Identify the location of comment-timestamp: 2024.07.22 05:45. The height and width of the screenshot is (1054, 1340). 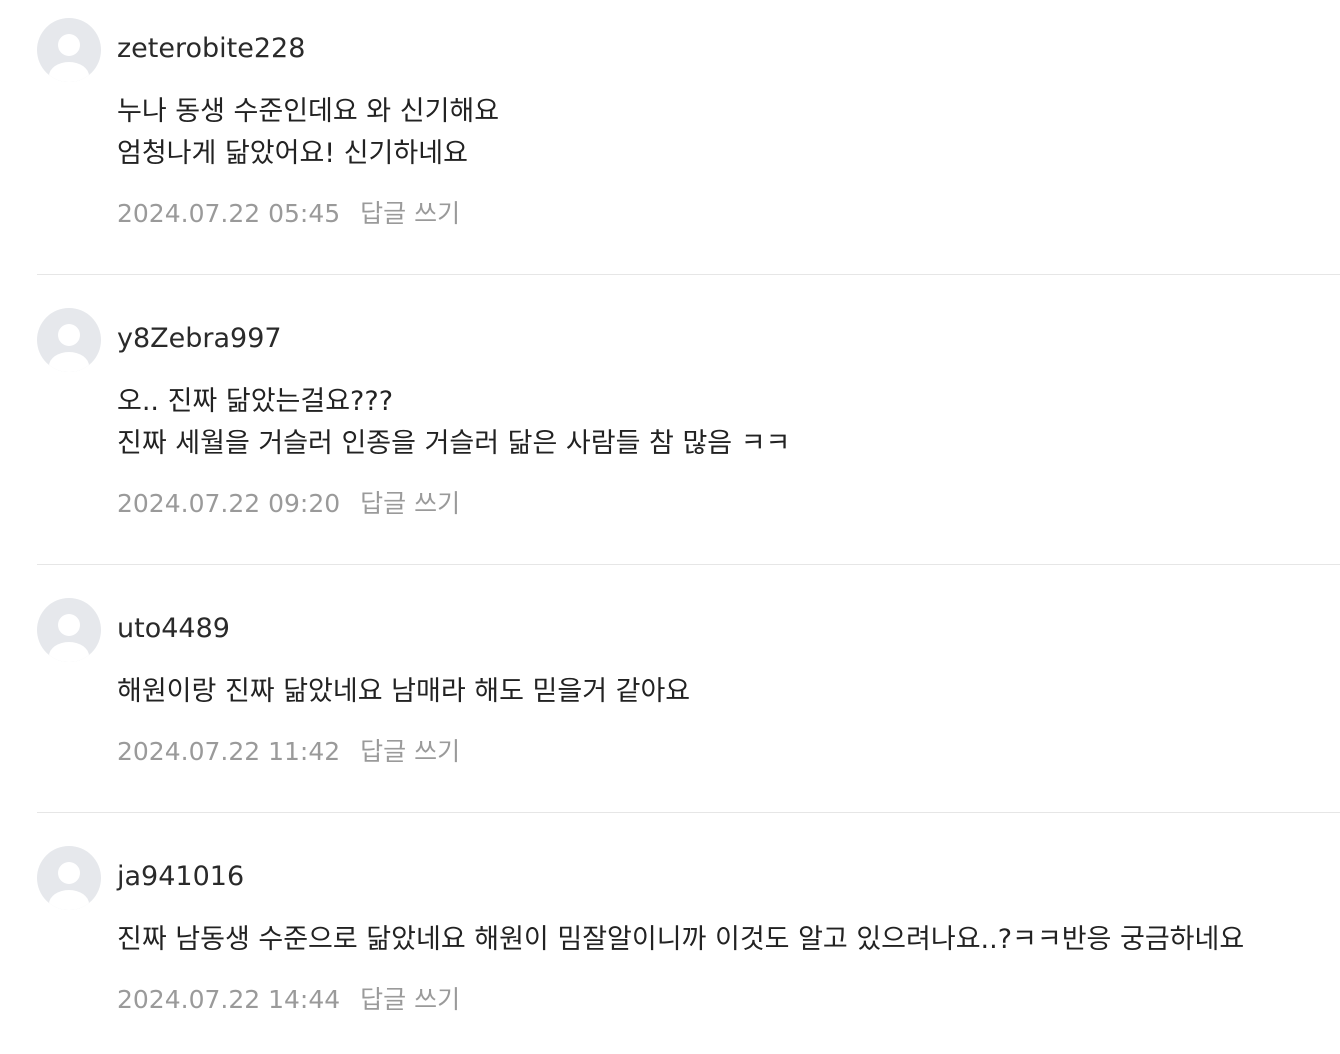
(229, 213).